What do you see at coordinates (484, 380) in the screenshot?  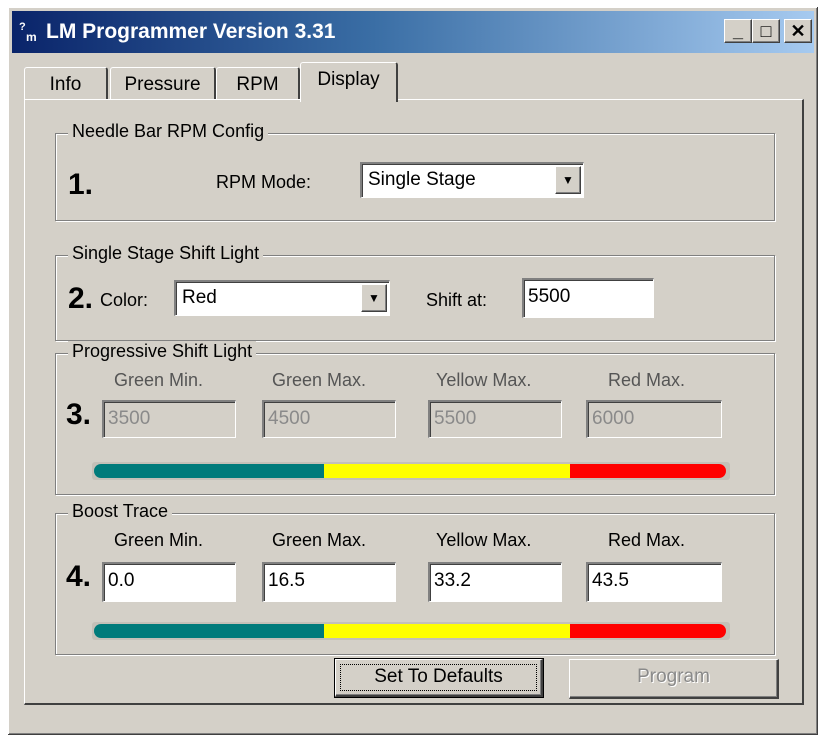 I see `progressive-header-yellow-max: Yellow Max.` at bounding box center [484, 380].